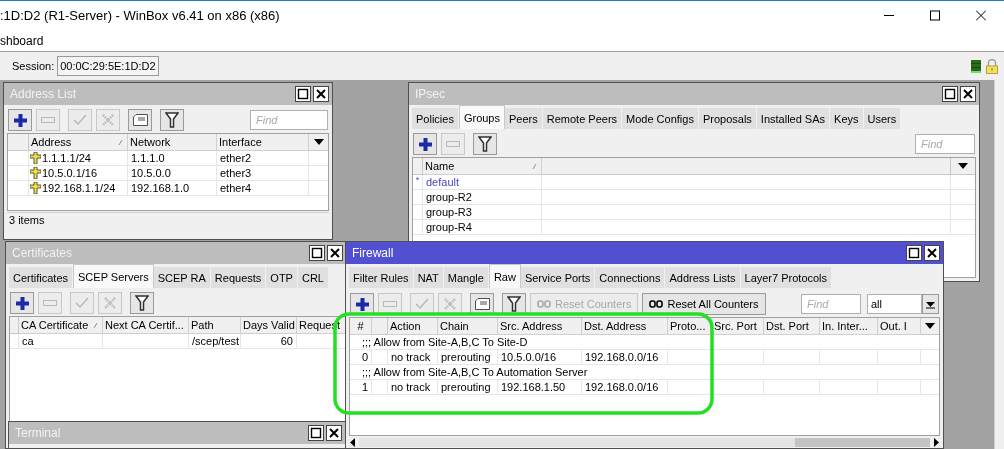 This screenshot has width=1004, height=449. I want to click on tab: Mangle, so click(466, 277).